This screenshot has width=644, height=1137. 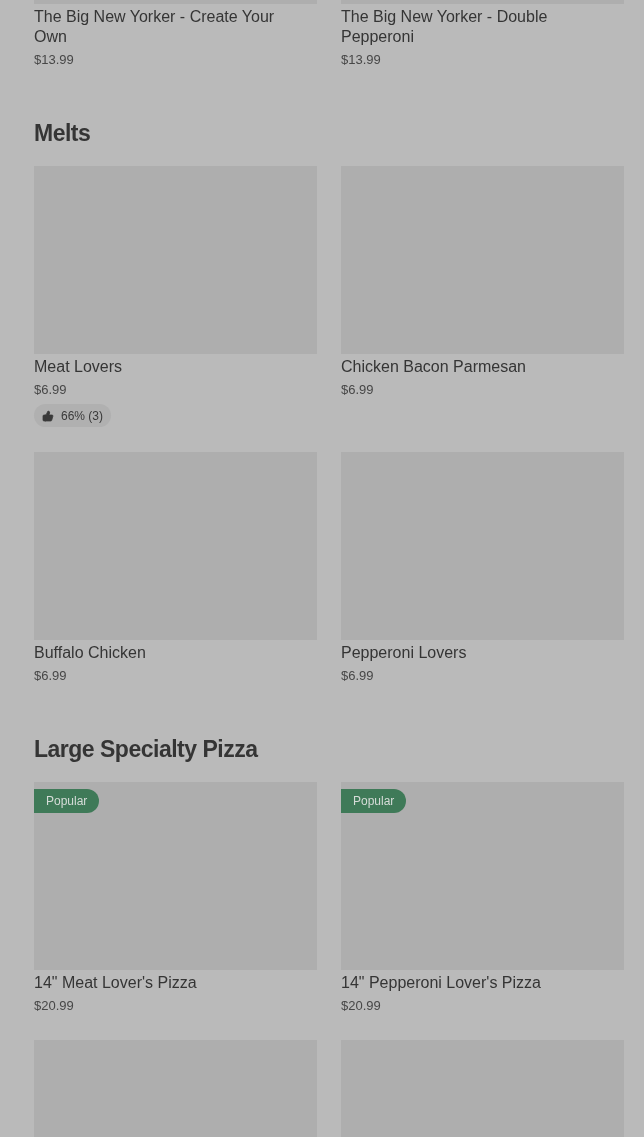 What do you see at coordinates (175, 367) in the screenshot?
I see `item-name: Meat Lovers` at bounding box center [175, 367].